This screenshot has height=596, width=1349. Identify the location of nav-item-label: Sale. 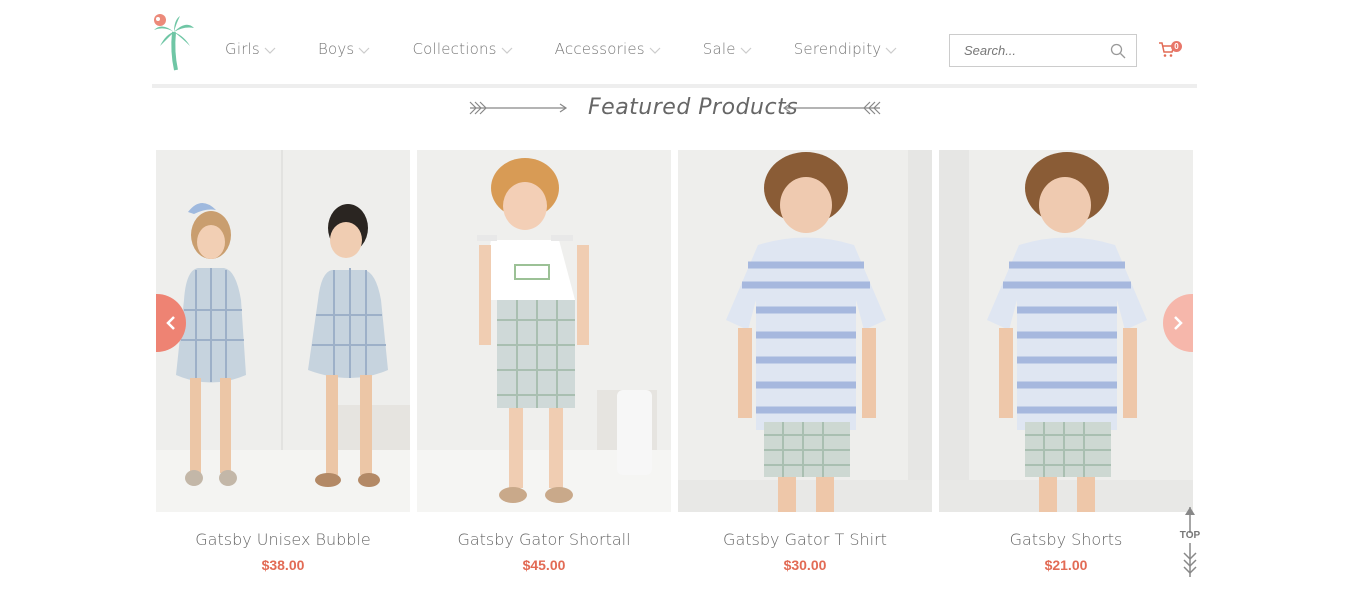
(719, 49).